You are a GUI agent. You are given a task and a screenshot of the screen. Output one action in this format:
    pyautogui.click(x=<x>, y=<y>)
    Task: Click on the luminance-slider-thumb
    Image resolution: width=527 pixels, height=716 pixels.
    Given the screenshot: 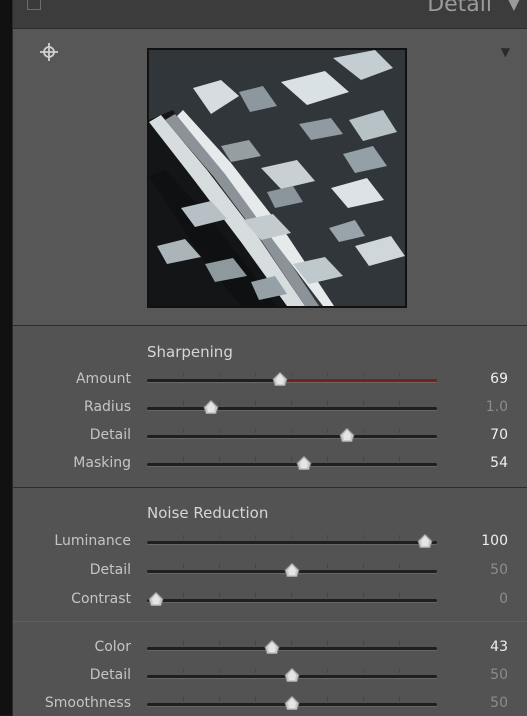 What is the action you would take?
    pyautogui.click(x=425, y=541)
    